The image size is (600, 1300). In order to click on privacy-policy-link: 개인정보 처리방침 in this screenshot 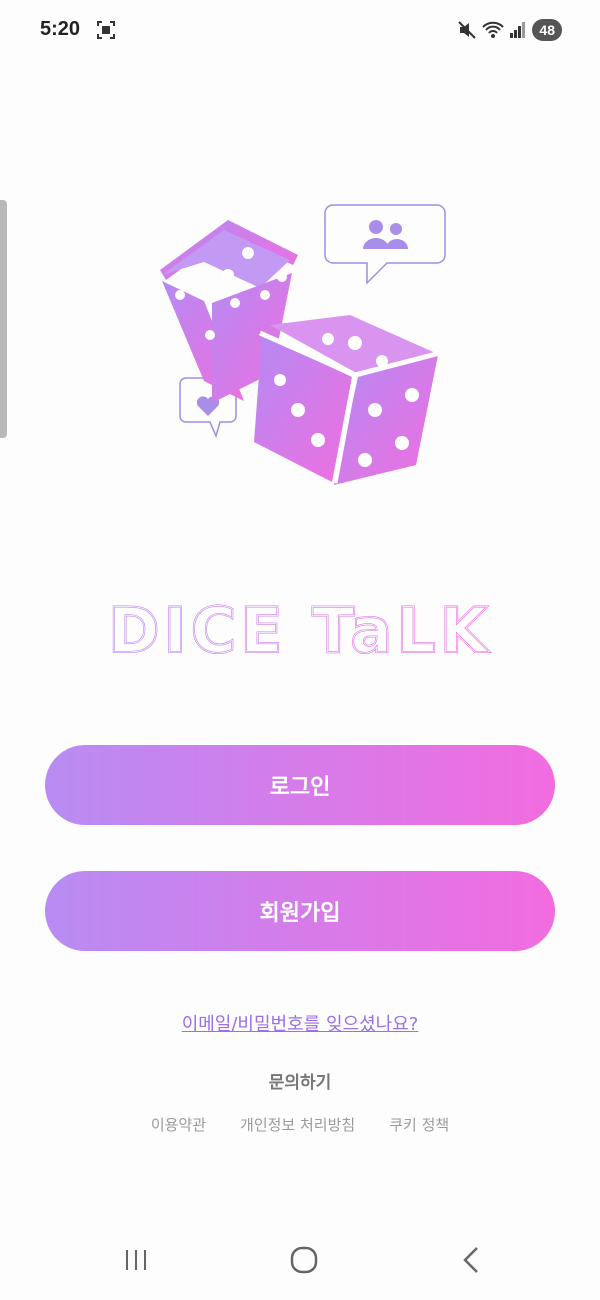, I will do `click(297, 1124)`.